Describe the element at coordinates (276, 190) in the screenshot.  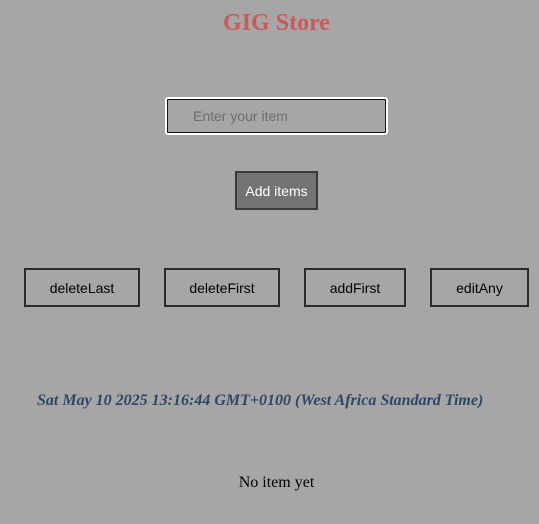
I see `add-items-button: Add items` at that location.